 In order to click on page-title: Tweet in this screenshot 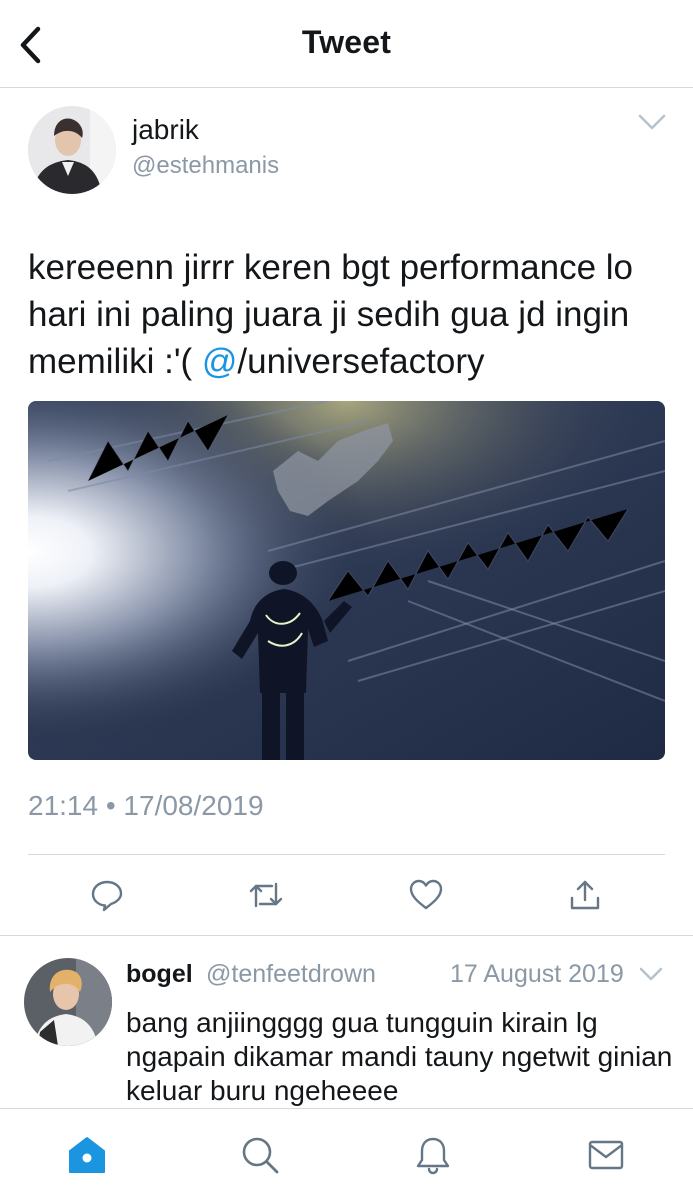, I will do `click(346, 42)`.